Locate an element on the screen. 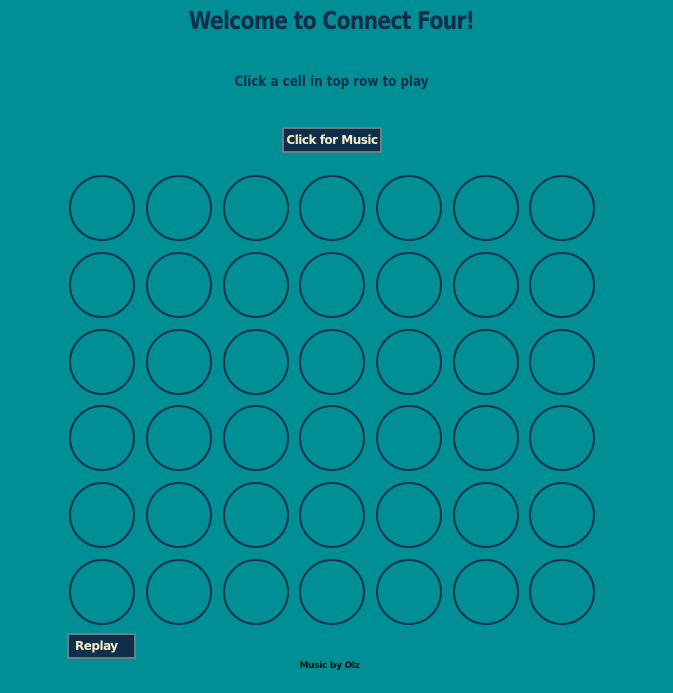  board-cell-r2-c2 is located at coordinates (255, 361).